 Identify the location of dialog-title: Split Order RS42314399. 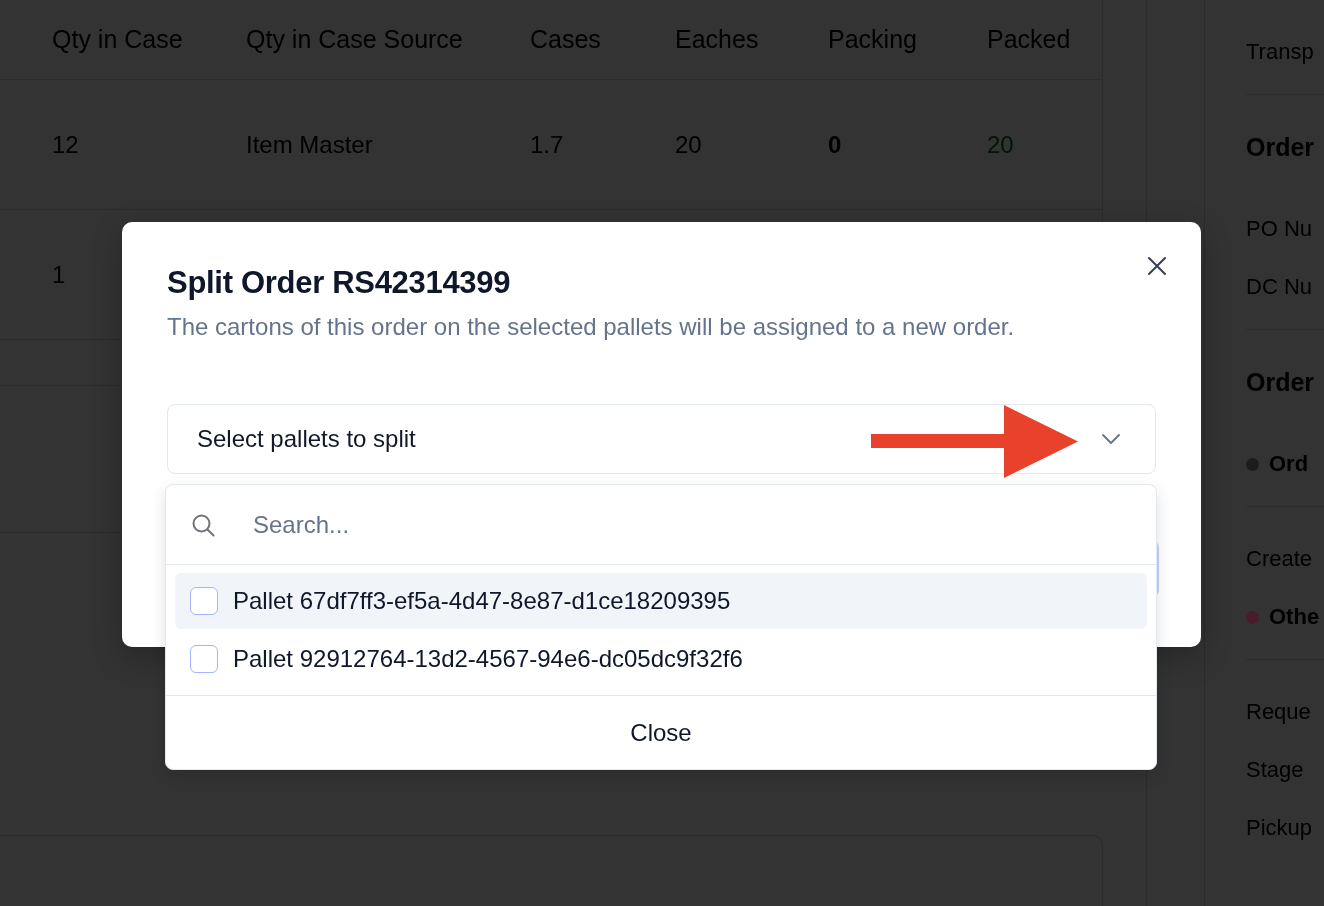
(339, 283).